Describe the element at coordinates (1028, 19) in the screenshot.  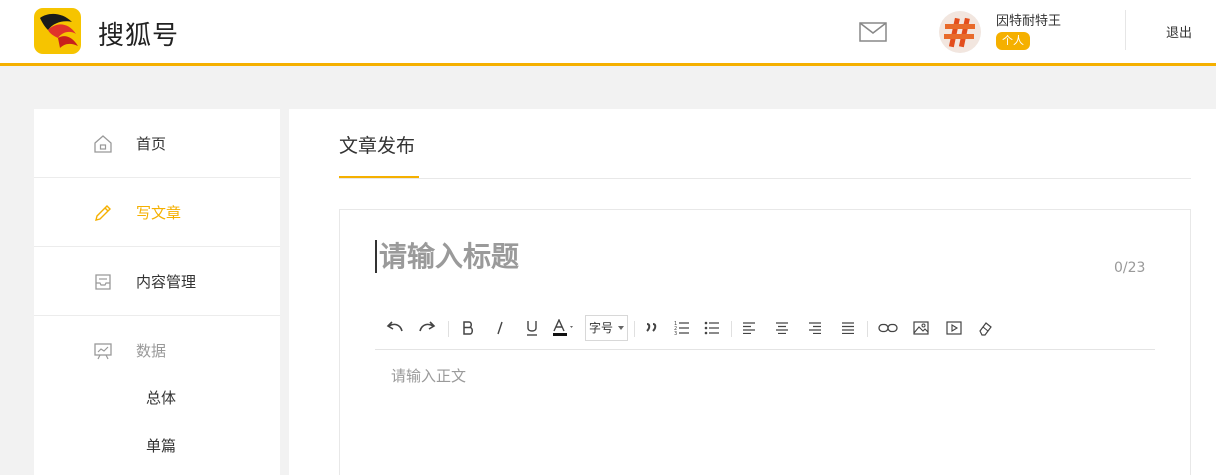
I see `username: 因特耐特王` at that location.